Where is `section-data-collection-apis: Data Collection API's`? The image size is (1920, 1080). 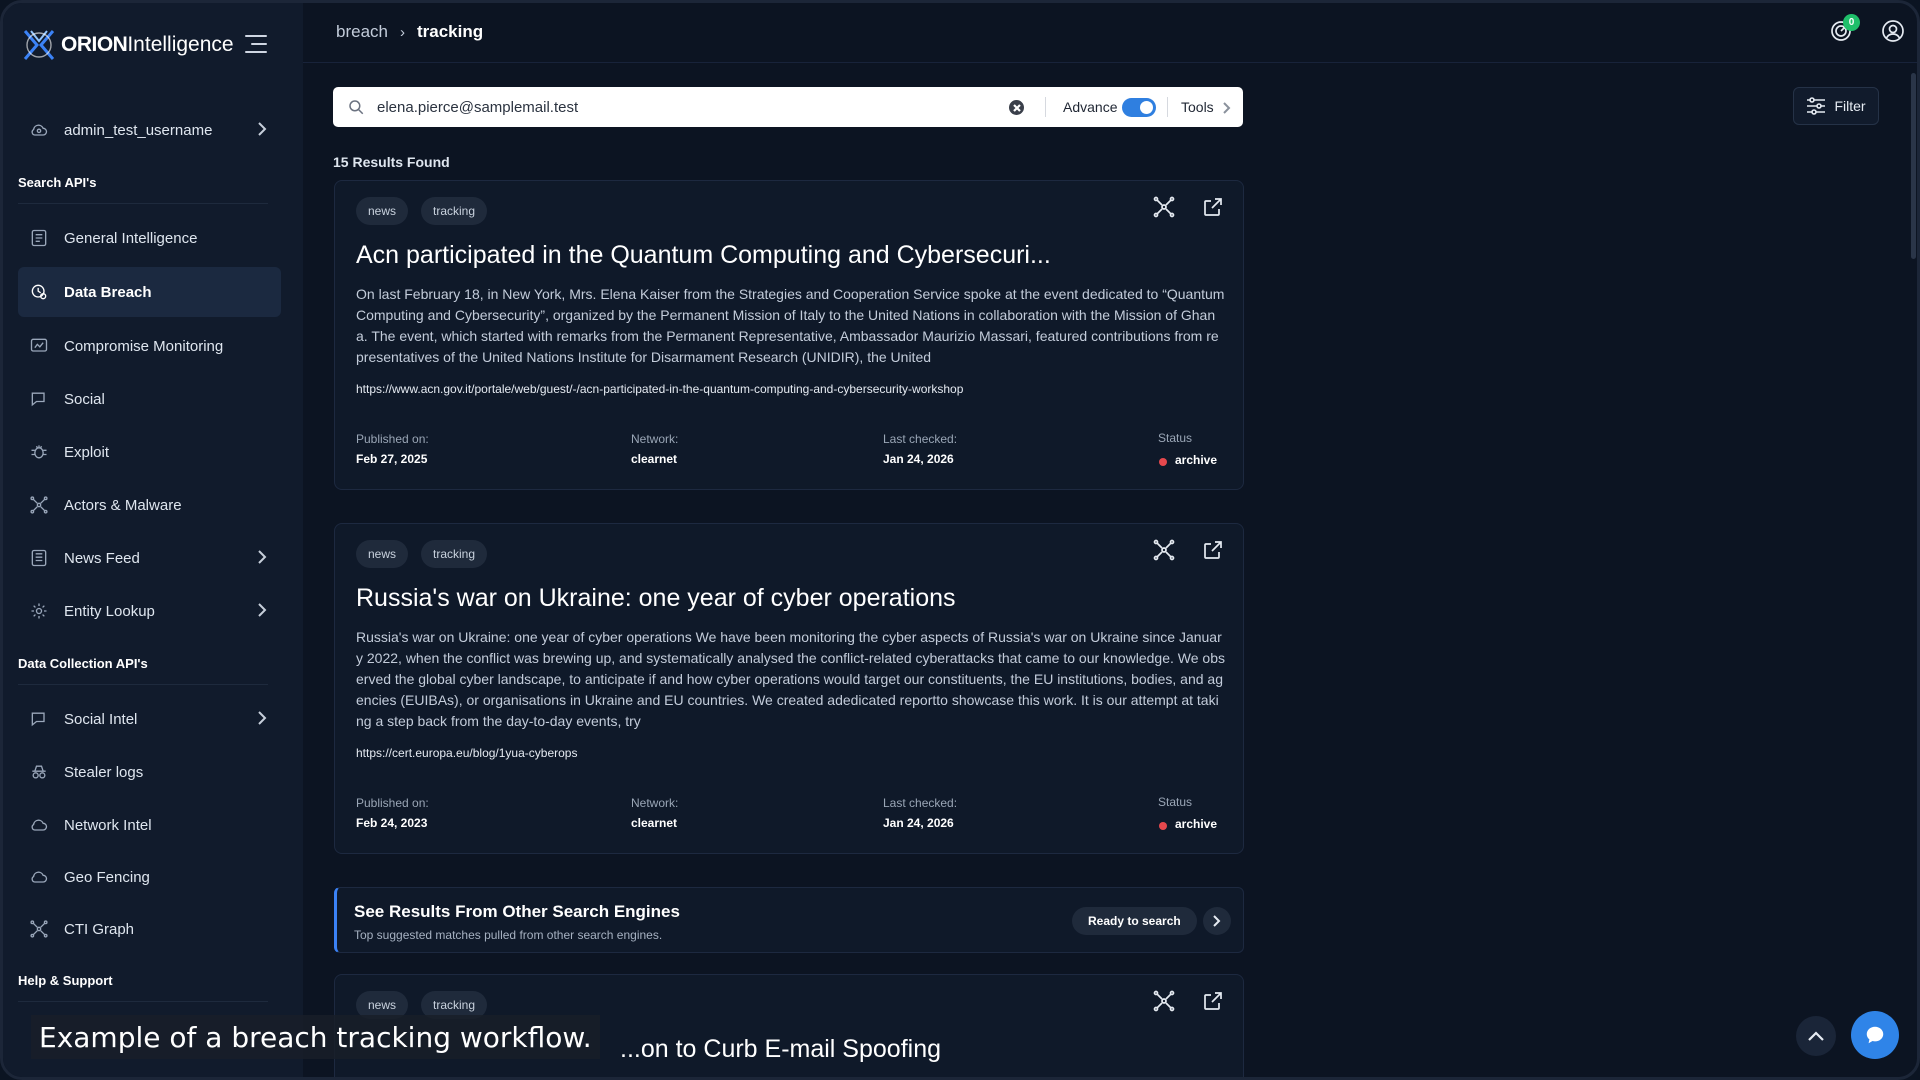 section-data-collection-apis: Data Collection API's is located at coordinates (83, 663).